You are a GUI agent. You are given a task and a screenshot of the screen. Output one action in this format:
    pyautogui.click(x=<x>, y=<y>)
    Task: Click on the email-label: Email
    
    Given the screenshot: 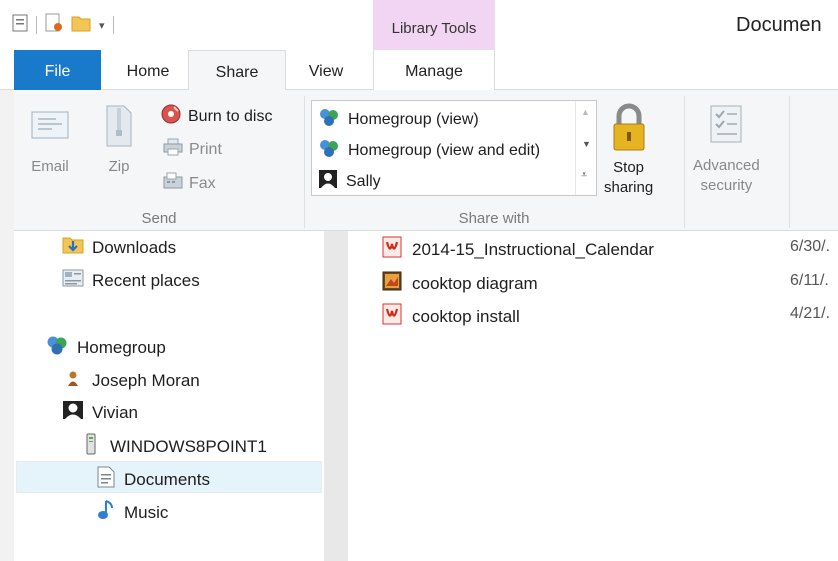 What is the action you would take?
    pyautogui.click(x=50, y=166)
    